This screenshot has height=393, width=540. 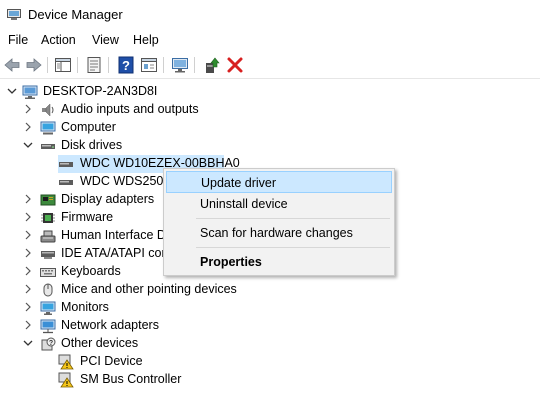 I want to click on tree-child-label: PCI Device, so click(x=111, y=361).